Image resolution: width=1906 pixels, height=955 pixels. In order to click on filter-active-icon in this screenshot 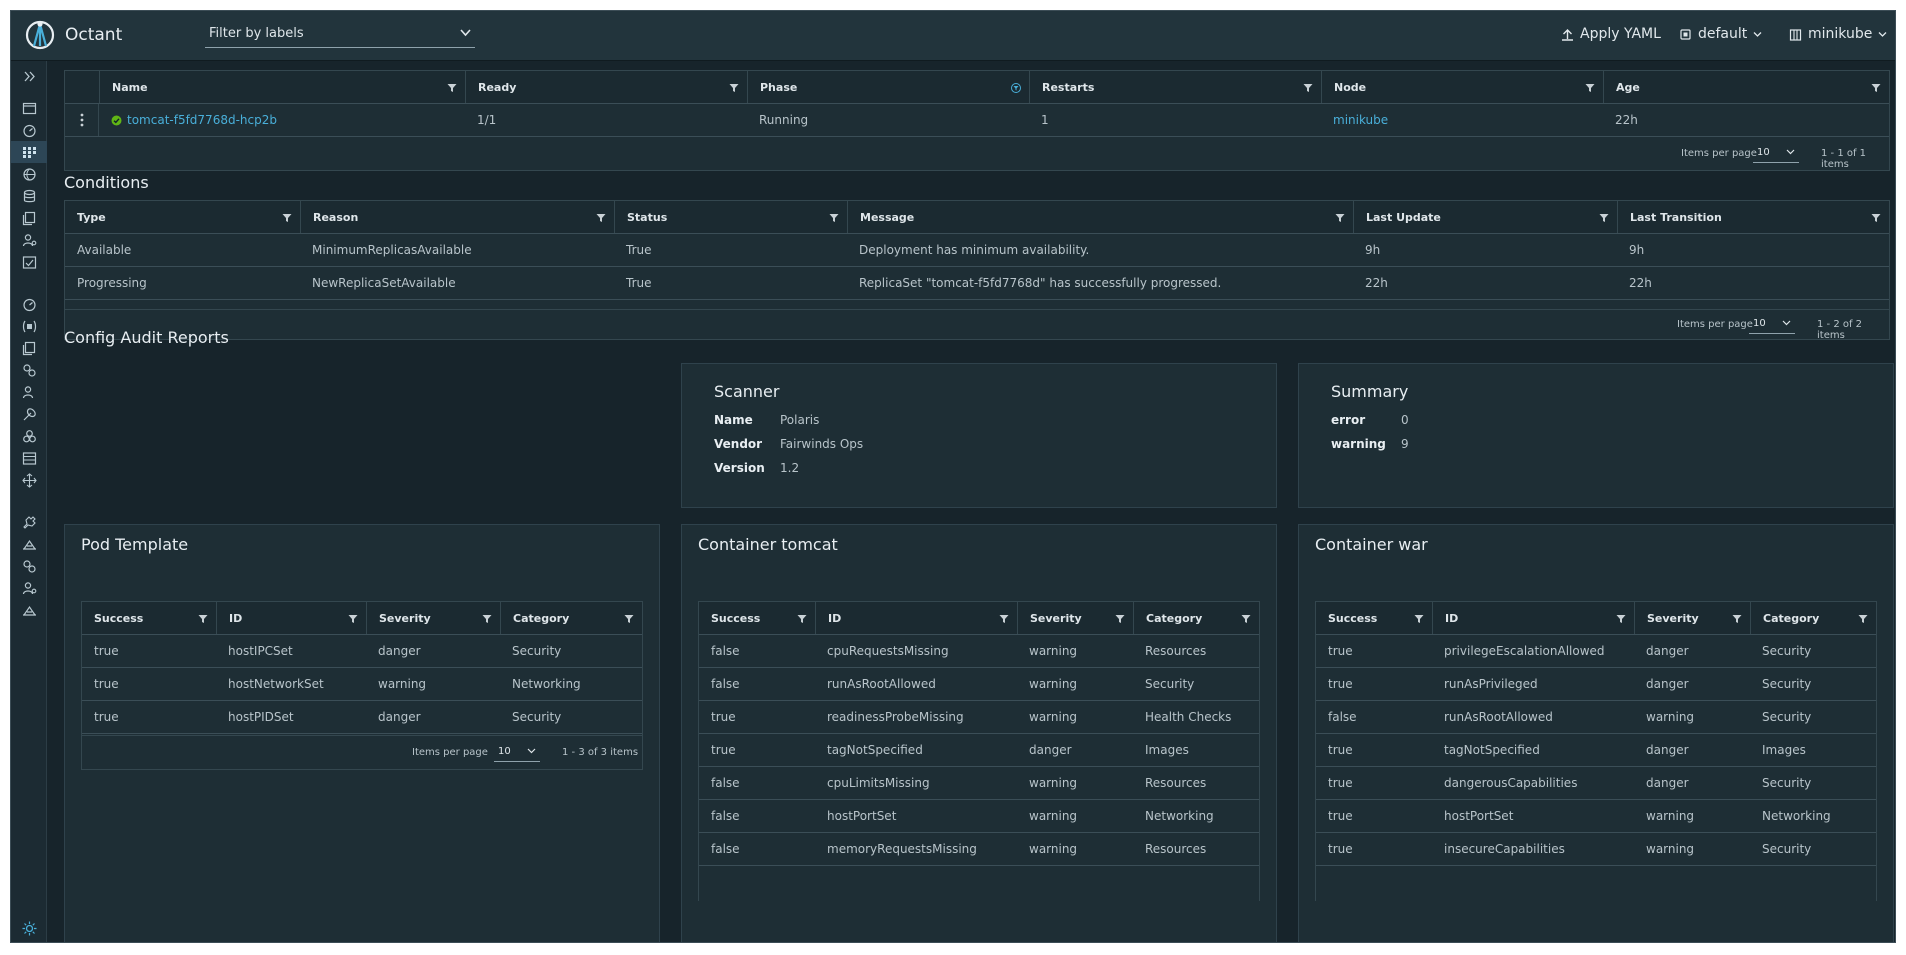, I will do `click(1016, 88)`.